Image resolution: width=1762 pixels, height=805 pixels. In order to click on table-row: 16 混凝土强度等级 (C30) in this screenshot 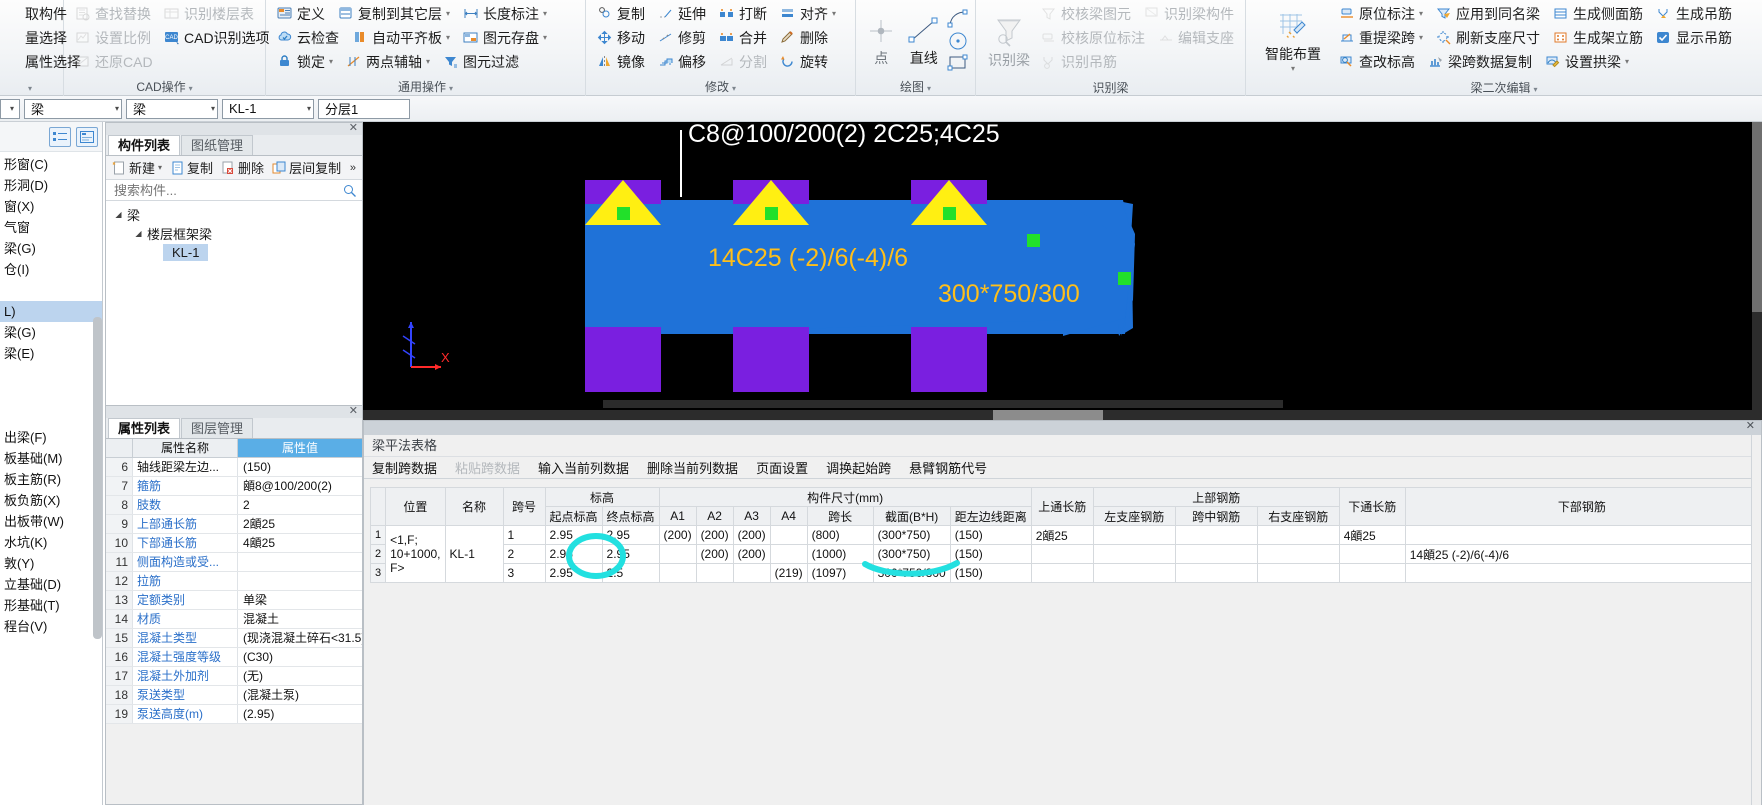, I will do `click(234, 657)`.